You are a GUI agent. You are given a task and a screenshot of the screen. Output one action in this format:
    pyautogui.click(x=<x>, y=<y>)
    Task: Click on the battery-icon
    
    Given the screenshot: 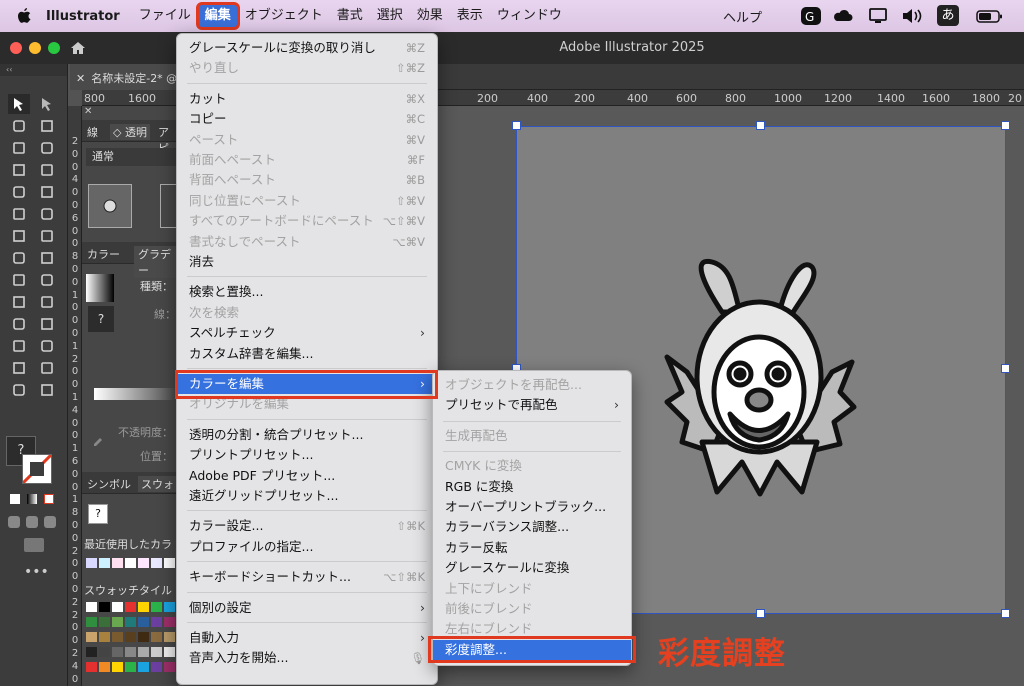 What is the action you would take?
    pyautogui.click(x=990, y=16)
    